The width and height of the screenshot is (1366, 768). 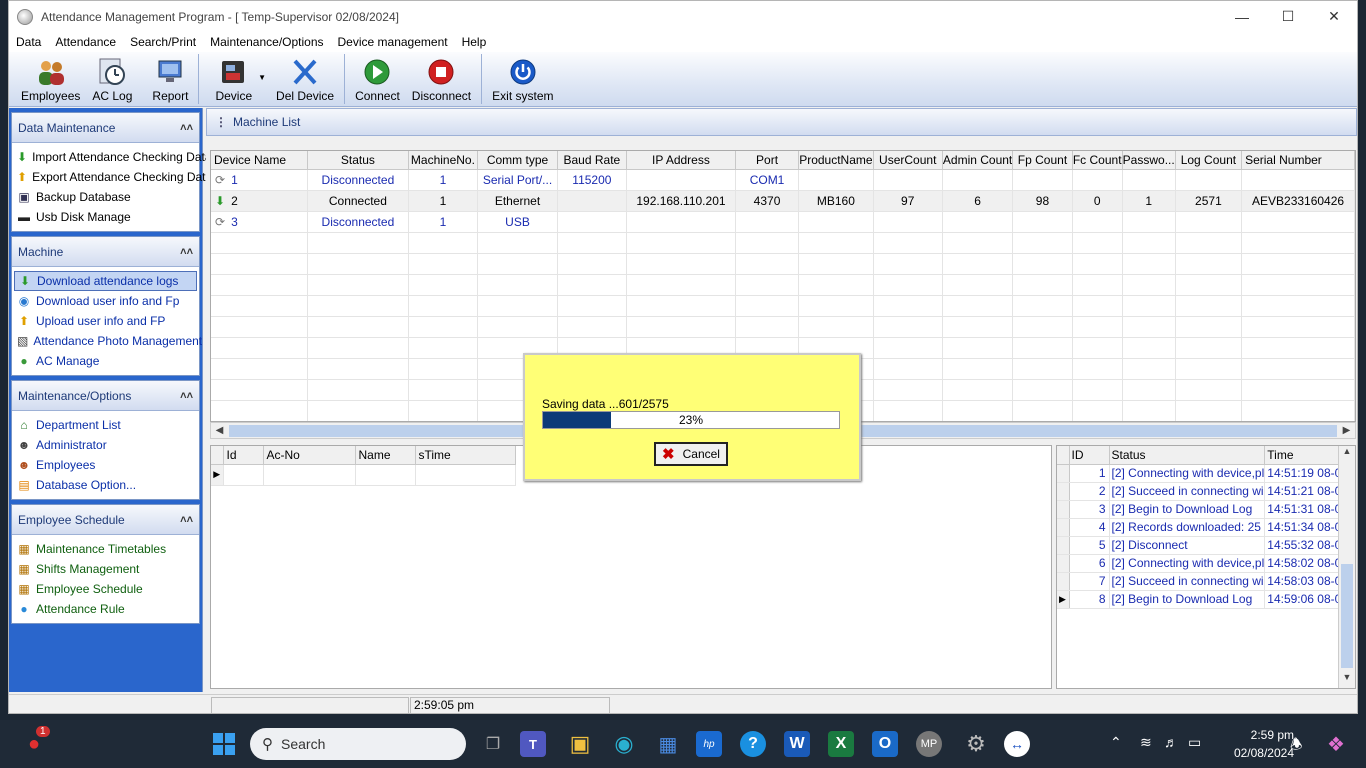 What do you see at coordinates (767, 160) in the screenshot?
I see `column-header: Port` at bounding box center [767, 160].